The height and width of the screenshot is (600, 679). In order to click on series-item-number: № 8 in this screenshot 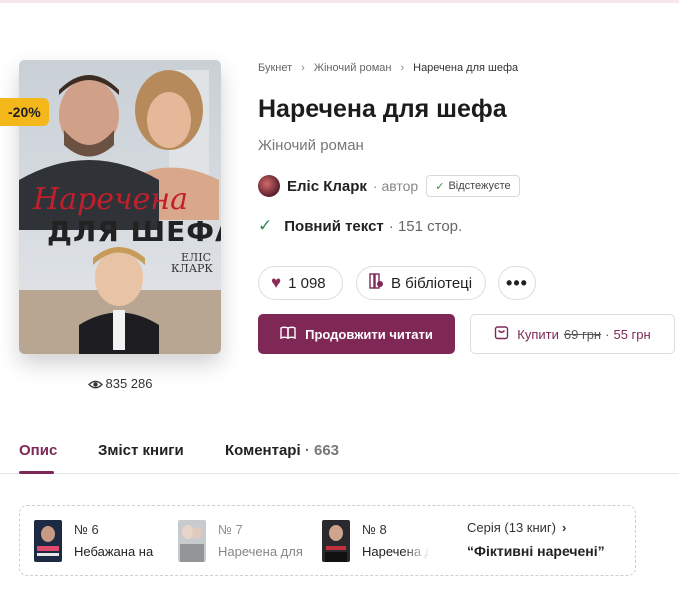, I will do `click(374, 529)`.